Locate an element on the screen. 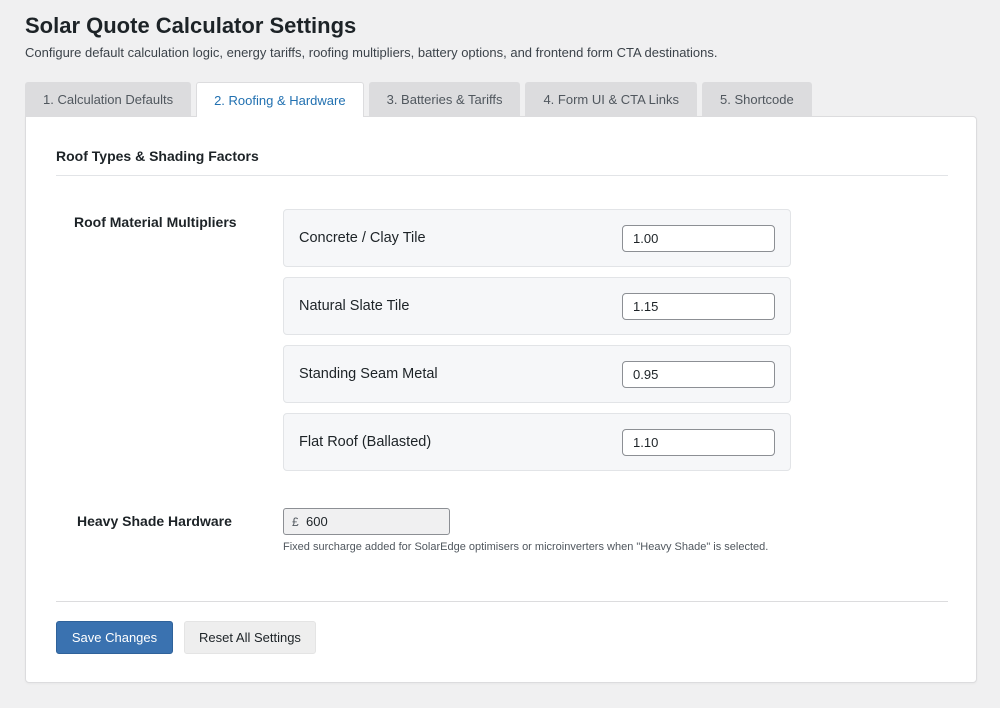 The width and height of the screenshot is (1000, 708). section-divider is located at coordinates (502, 175).